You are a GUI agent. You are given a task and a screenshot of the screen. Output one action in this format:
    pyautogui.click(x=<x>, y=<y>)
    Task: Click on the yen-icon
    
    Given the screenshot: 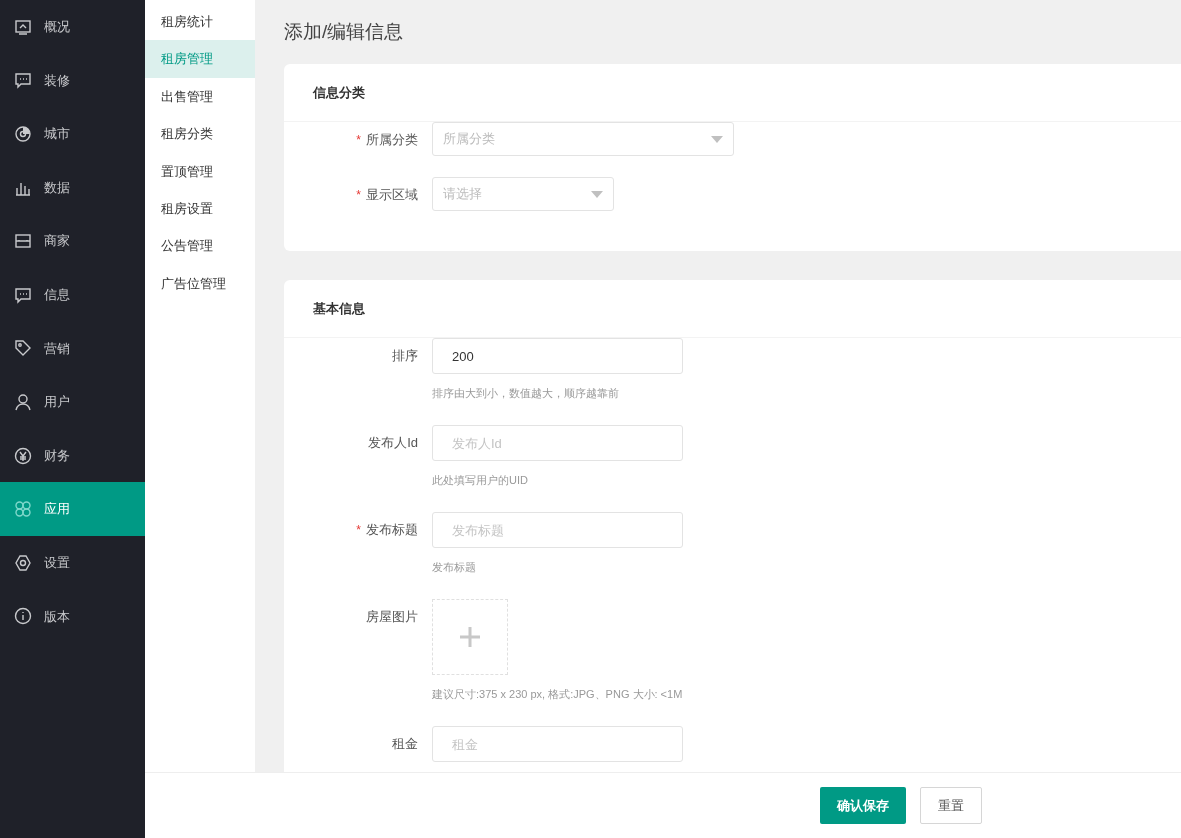 What is the action you would take?
    pyautogui.click(x=23, y=455)
    